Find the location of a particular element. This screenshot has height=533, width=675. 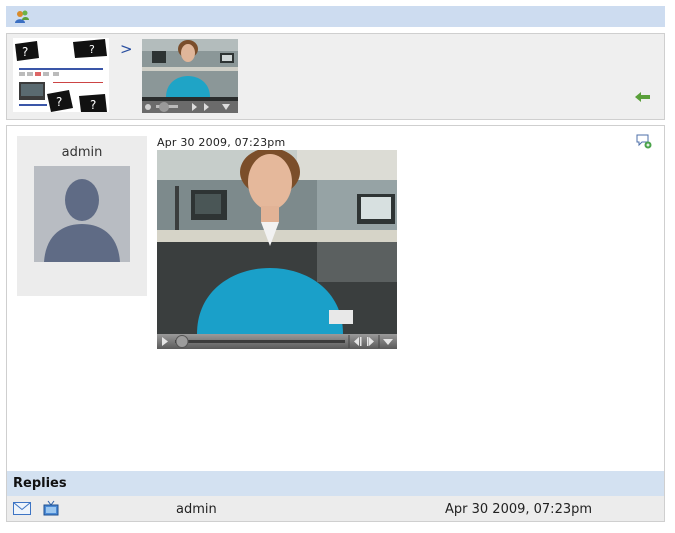

author-card: admin is located at coordinates (82, 216).